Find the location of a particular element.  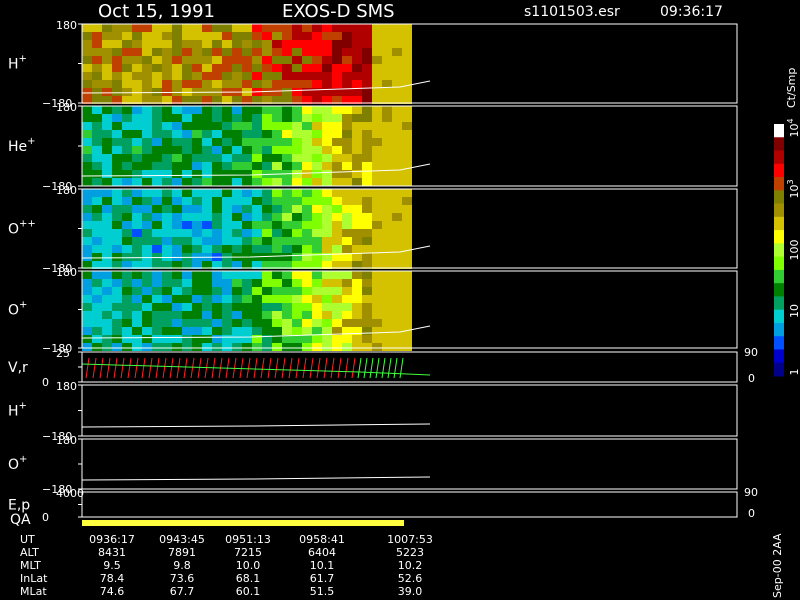

axis-bottom-label: 0 is located at coordinates (45, 517).